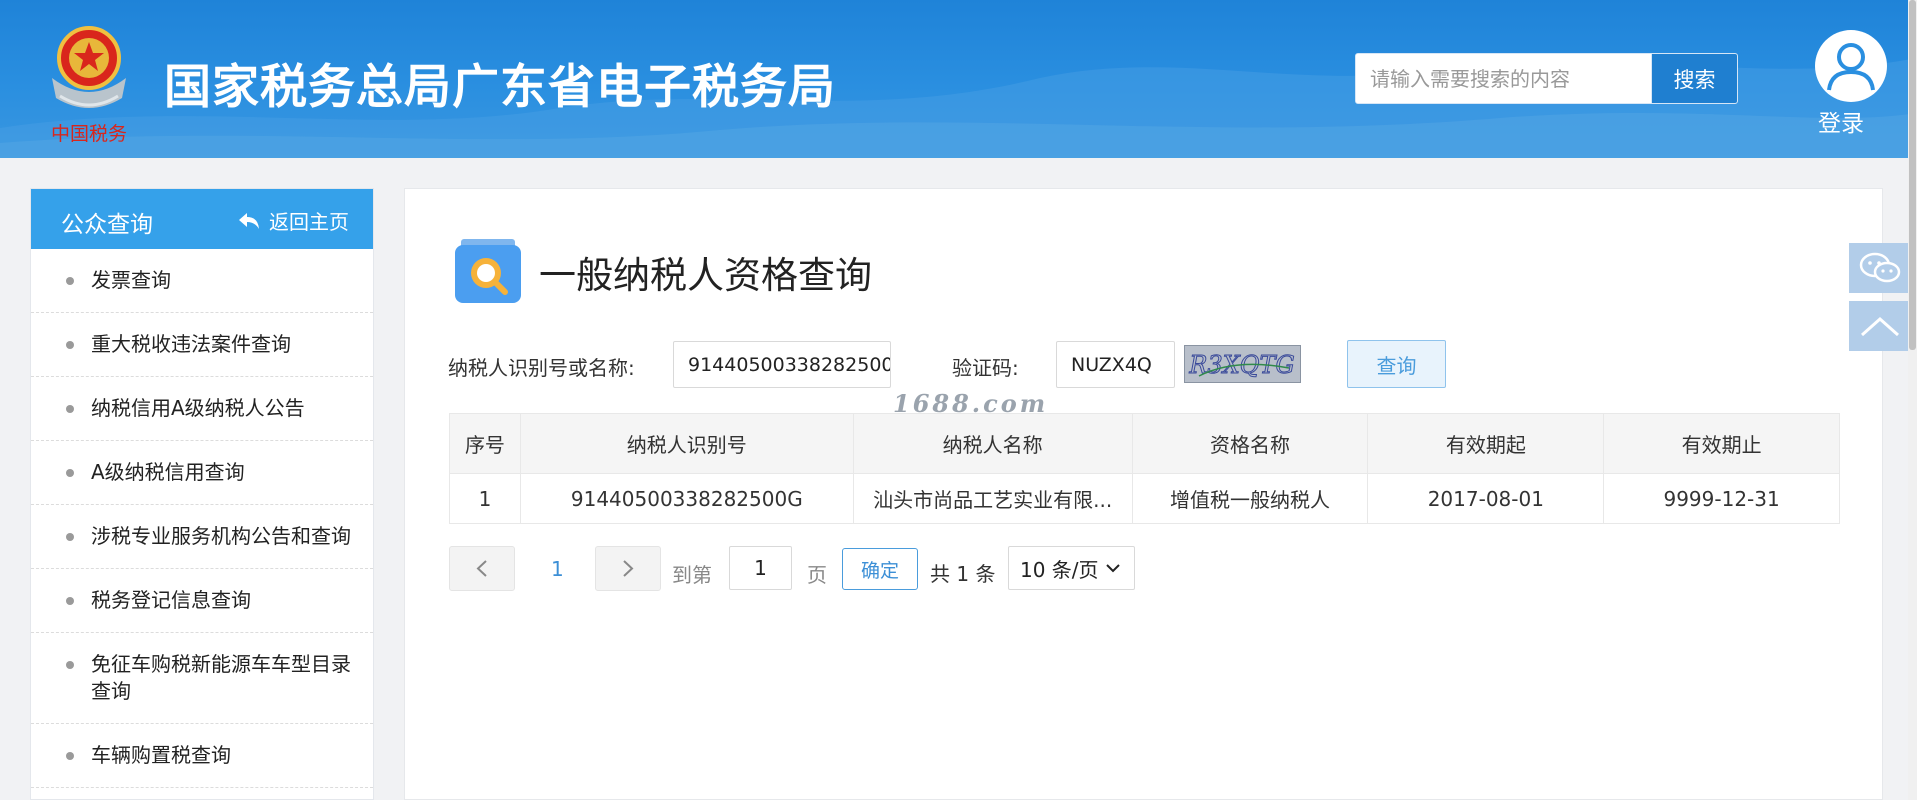 This screenshot has width=1917, height=800. I want to click on page-title: 一般纳税人资格查询, so click(705, 275).